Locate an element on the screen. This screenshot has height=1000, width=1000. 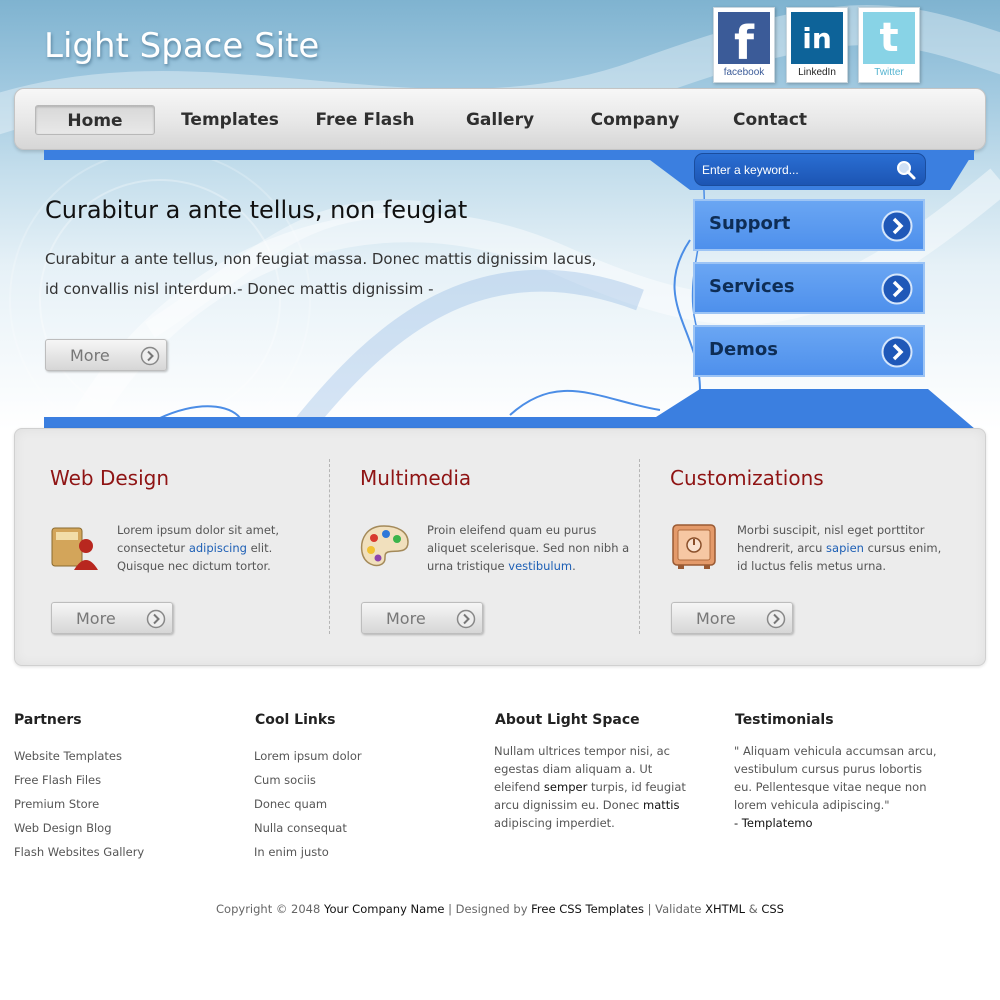
nav-item-templates: Templates is located at coordinates (230, 120).